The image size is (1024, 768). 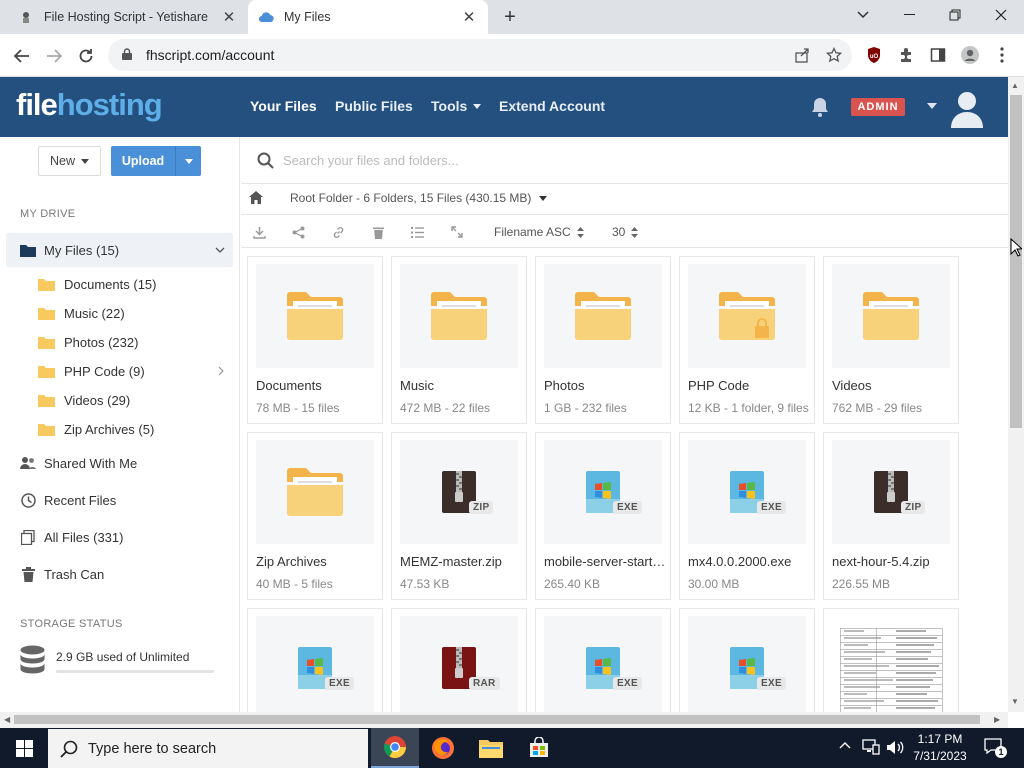 What do you see at coordinates (368, 17) in the screenshot?
I see `browser-tab-my-files: My Files ✕` at bounding box center [368, 17].